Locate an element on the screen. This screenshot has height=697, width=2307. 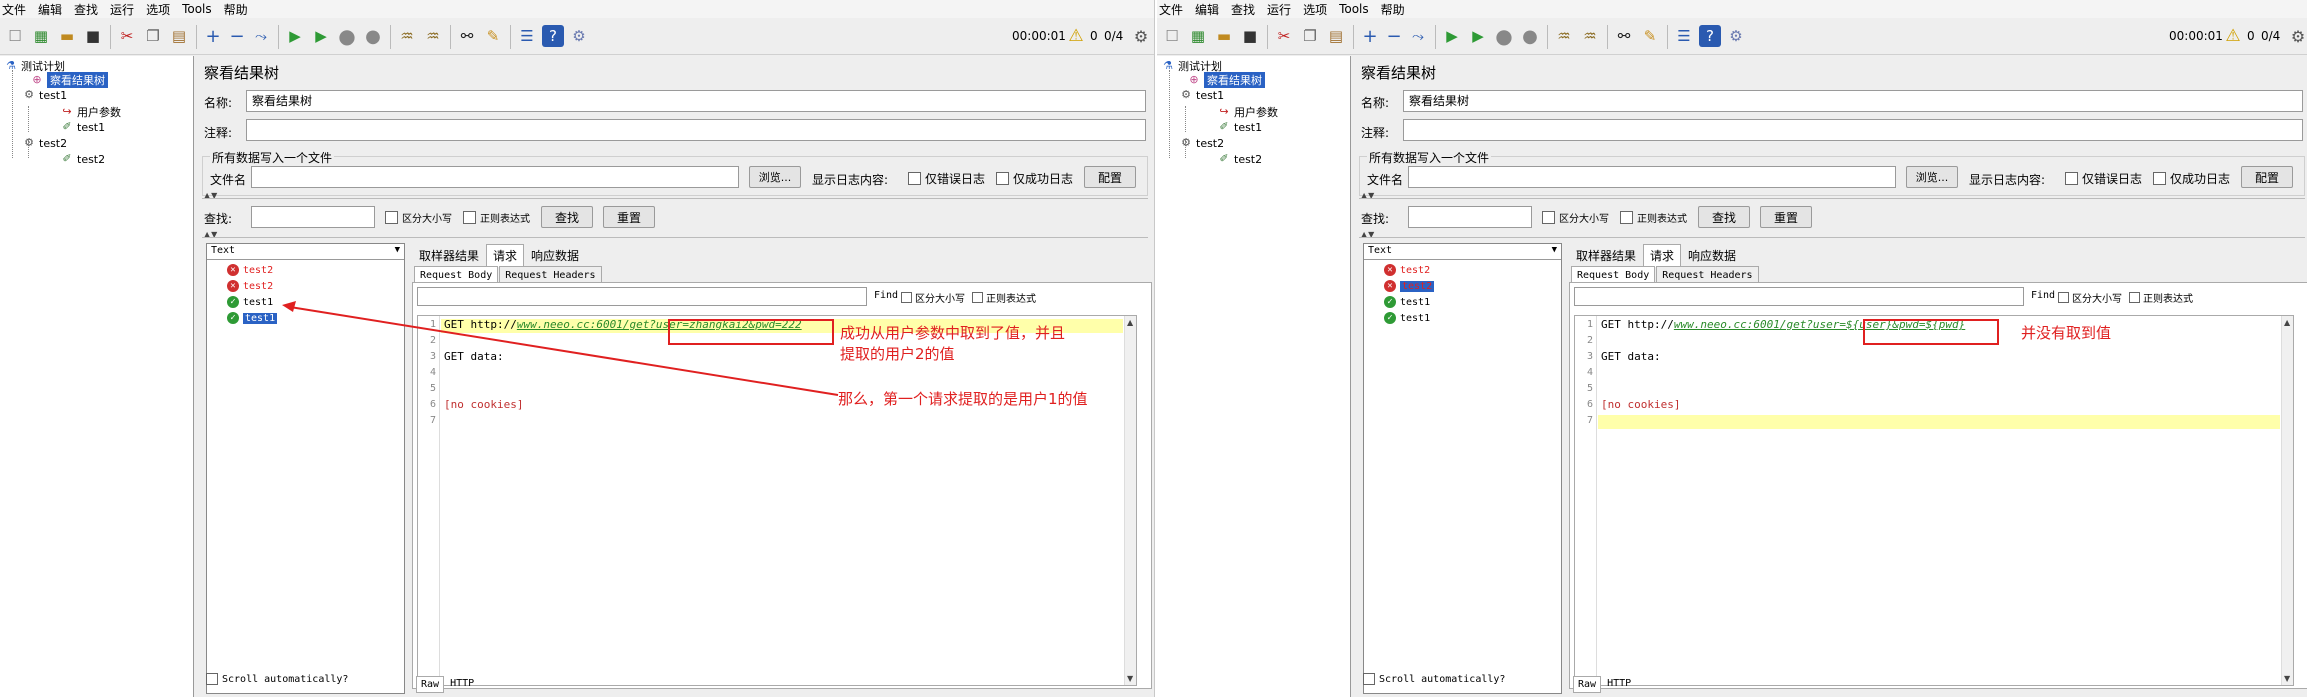
shutdown-icon: ● is located at coordinates (373, 36).